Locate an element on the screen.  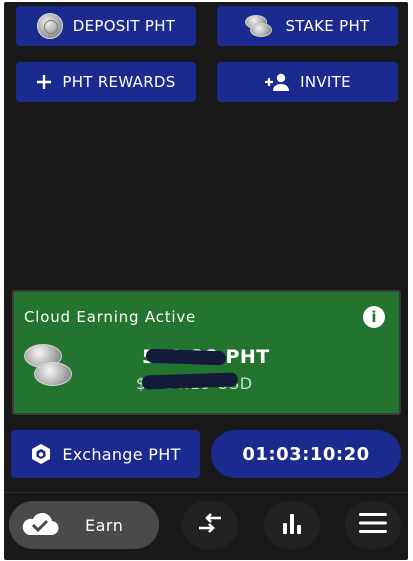
add-person-icon is located at coordinates (277, 82).